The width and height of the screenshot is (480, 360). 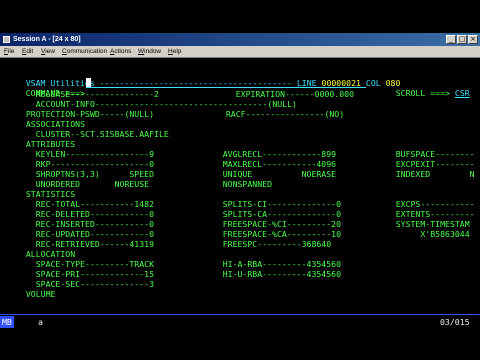 I want to click on minimize-button: _, so click(x=451, y=39).